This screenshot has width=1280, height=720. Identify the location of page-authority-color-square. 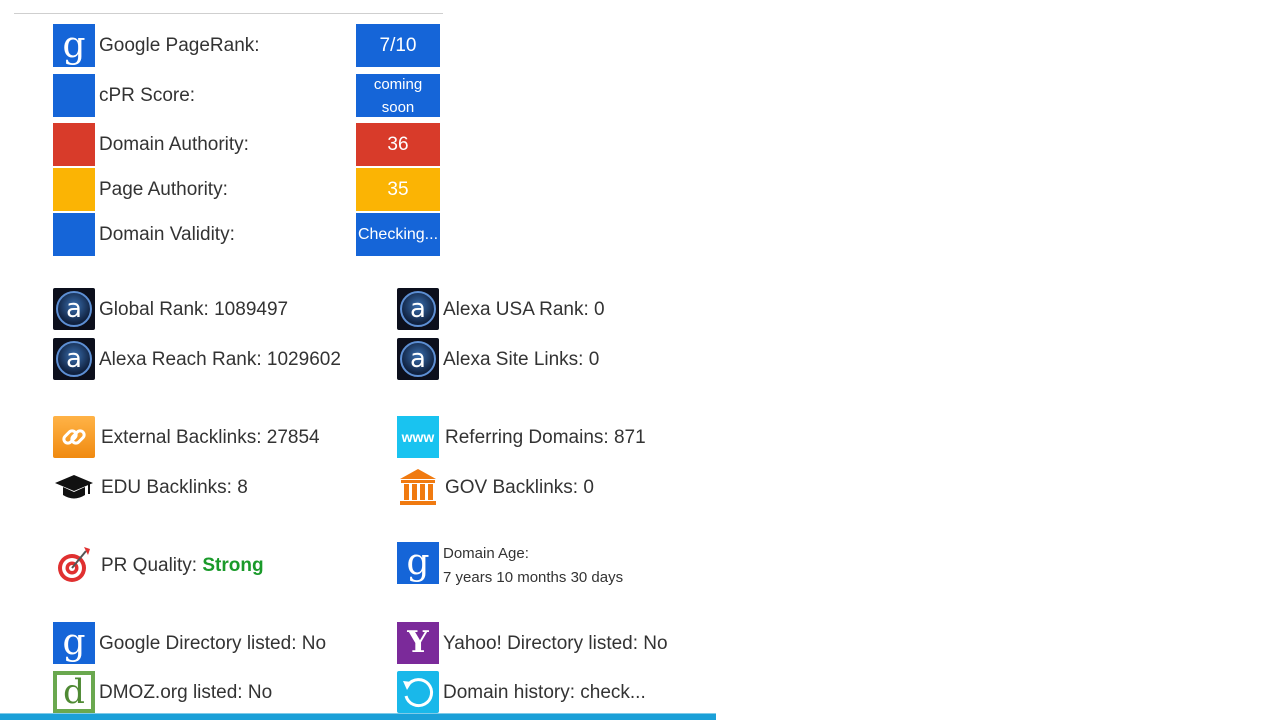
(74, 189).